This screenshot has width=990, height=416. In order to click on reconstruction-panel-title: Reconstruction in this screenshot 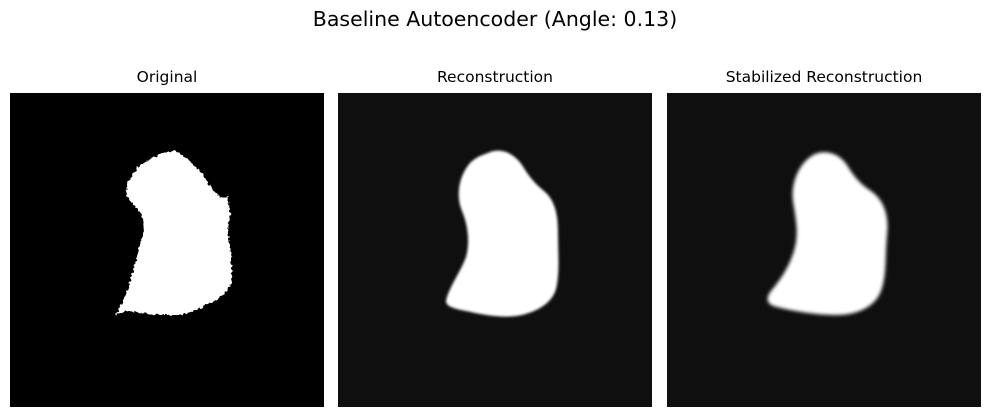, I will do `click(494, 77)`.